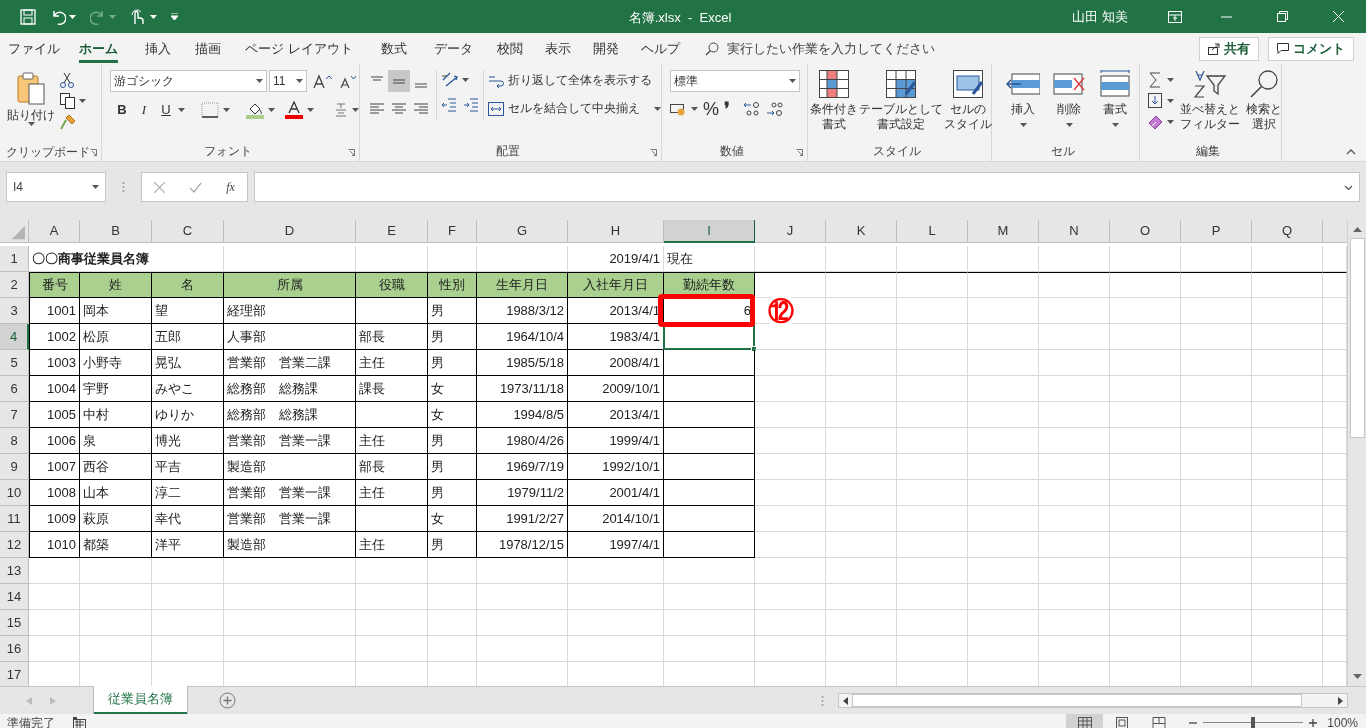 This screenshot has height=728, width=1366. What do you see at coordinates (28, 16) in the screenshot?
I see `save-icon` at bounding box center [28, 16].